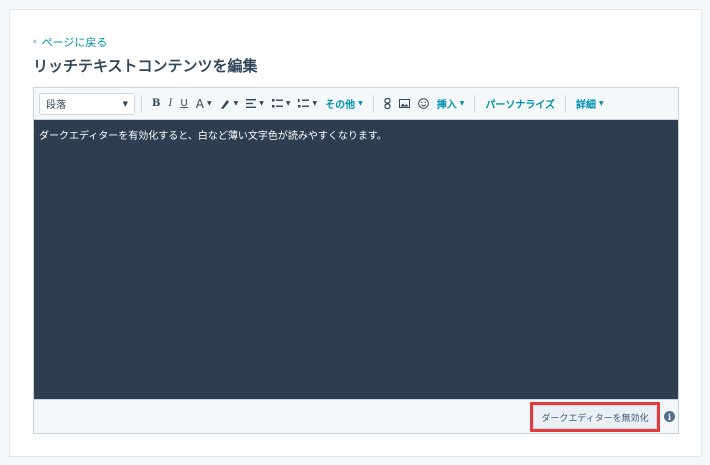  I want to click on font-color-button: A ▼, so click(204, 104).